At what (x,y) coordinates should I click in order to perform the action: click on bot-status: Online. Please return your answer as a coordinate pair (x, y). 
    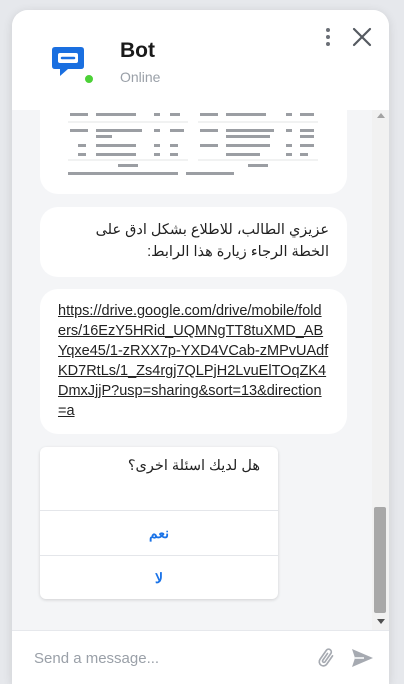
    Looking at the image, I should click on (140, 77).